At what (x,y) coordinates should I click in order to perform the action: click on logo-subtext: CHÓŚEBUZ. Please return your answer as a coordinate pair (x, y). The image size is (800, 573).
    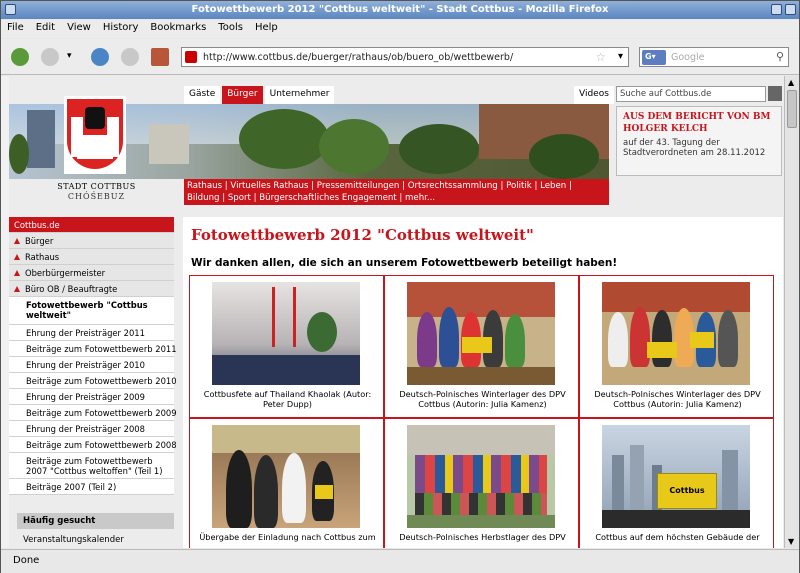
    Looking at the image, I should click on (96, 196).